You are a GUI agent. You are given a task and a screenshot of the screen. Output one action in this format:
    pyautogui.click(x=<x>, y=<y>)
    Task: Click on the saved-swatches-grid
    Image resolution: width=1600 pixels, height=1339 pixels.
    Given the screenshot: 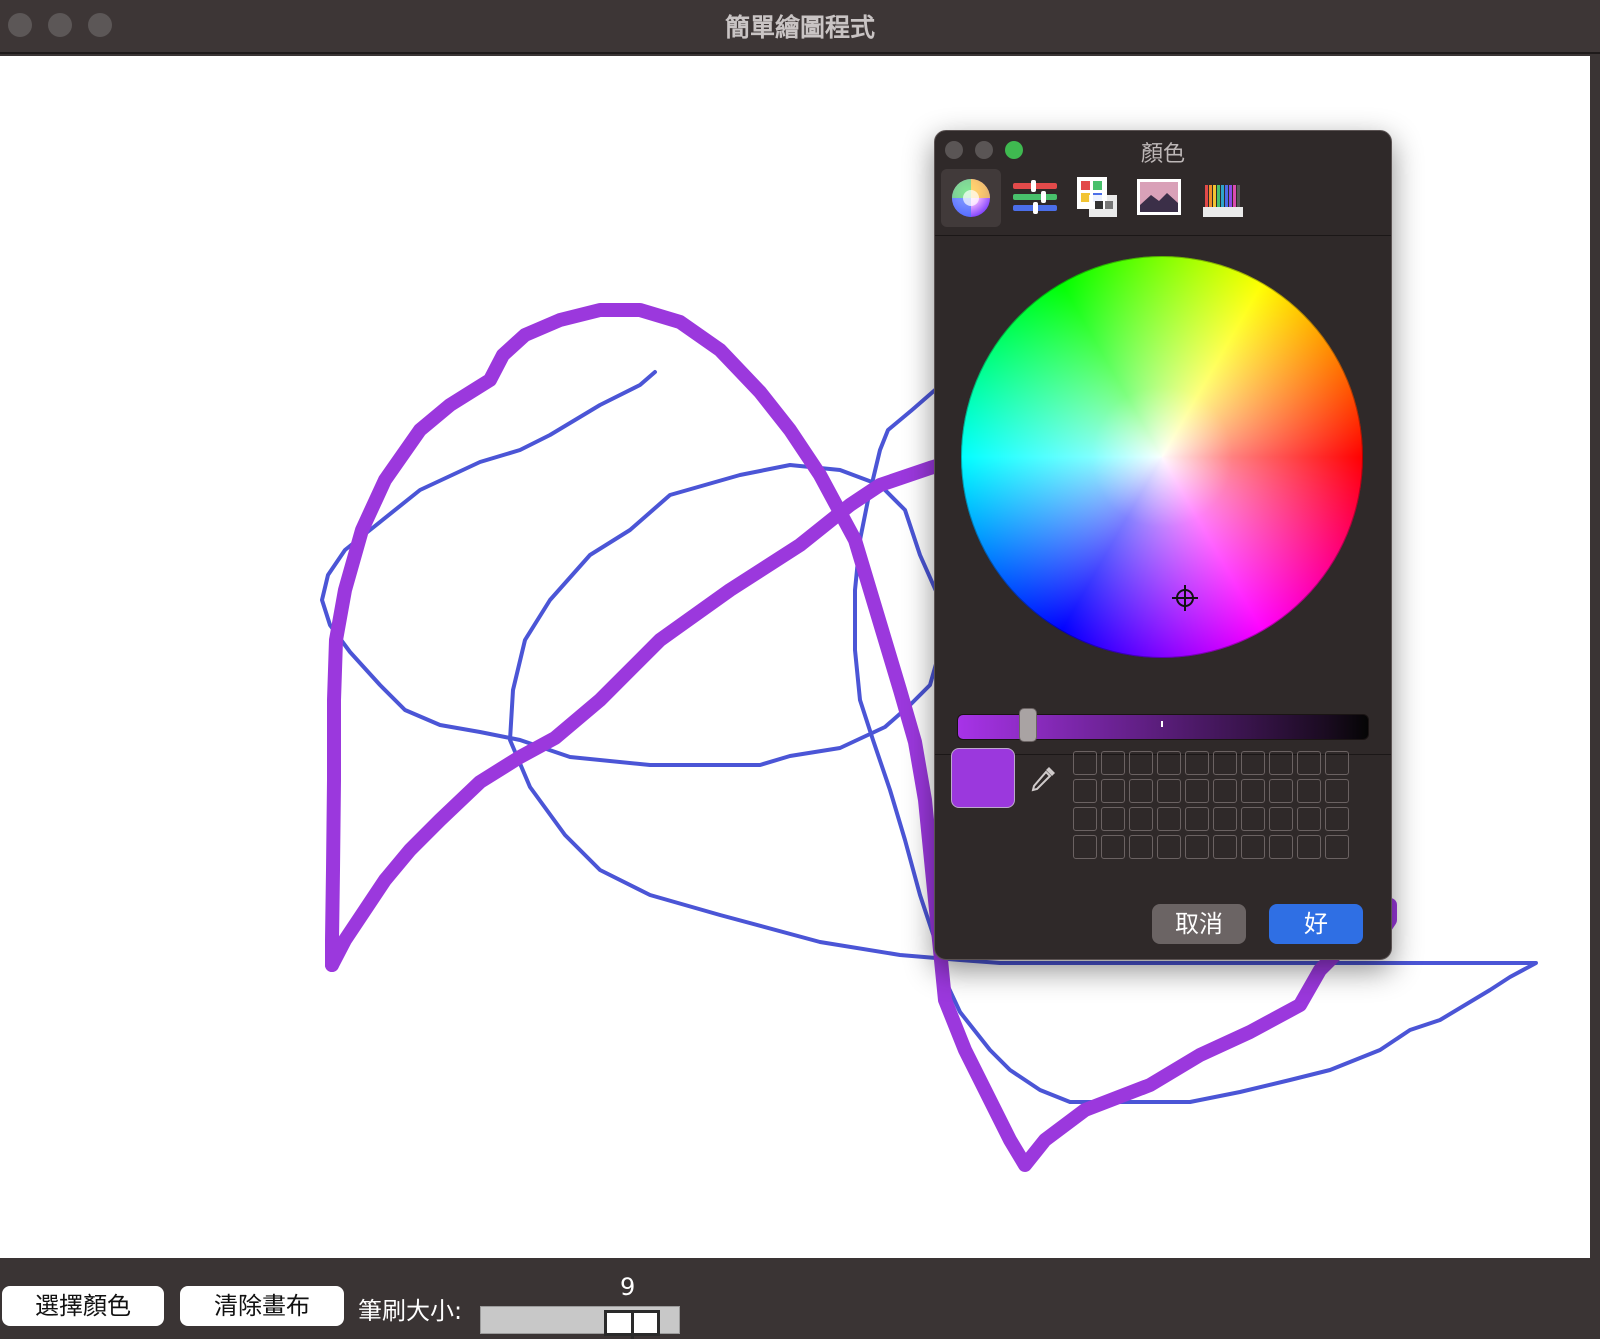 What is the action you would take?
    pyautogui.click(x=1213, y=809)
    